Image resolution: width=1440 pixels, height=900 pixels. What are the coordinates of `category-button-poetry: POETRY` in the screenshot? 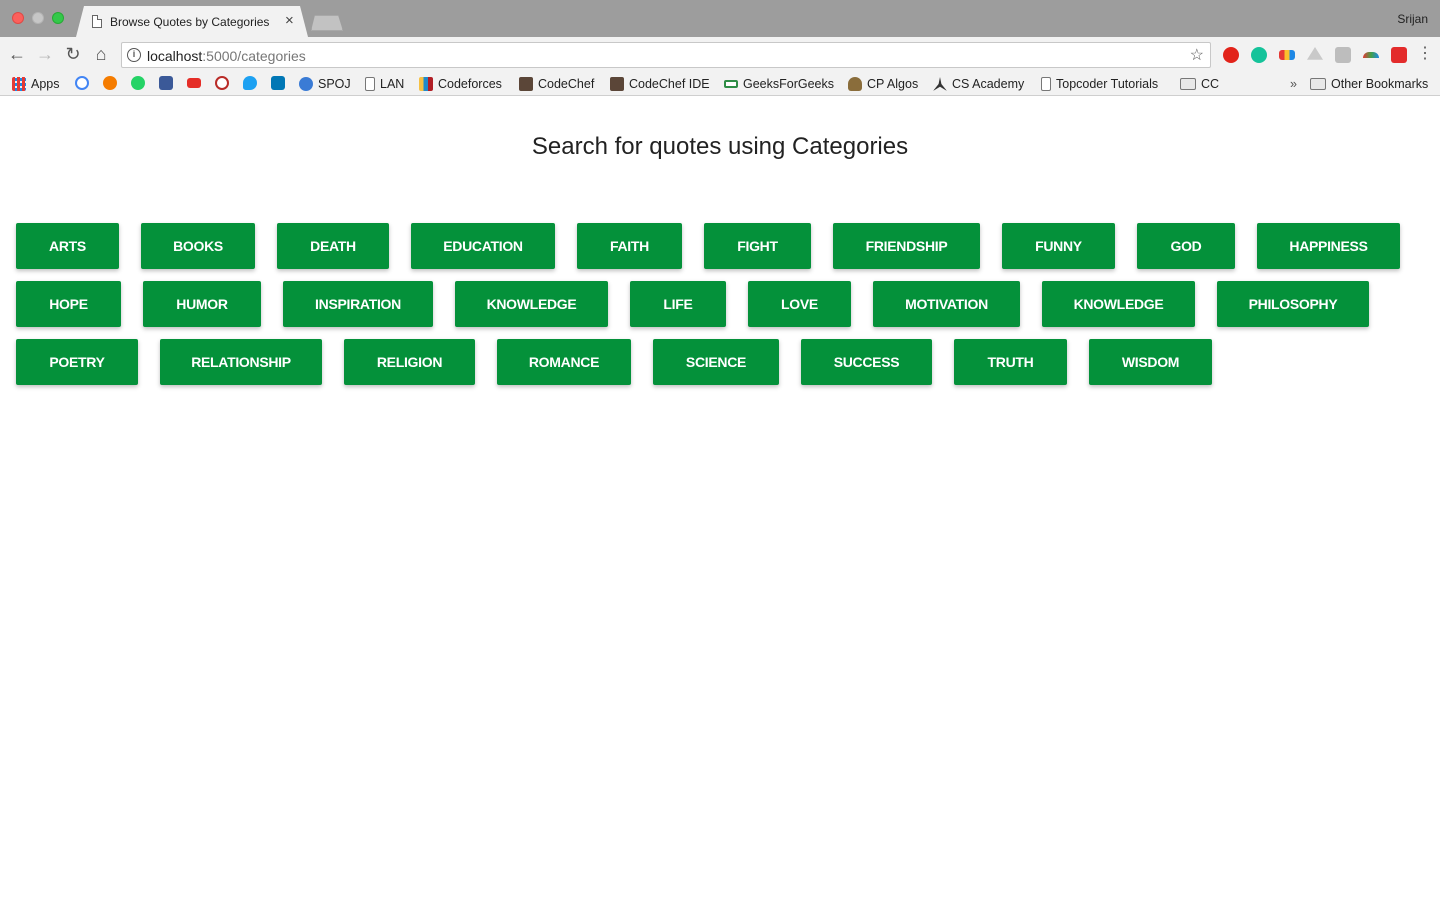 It's located at (77, 362).